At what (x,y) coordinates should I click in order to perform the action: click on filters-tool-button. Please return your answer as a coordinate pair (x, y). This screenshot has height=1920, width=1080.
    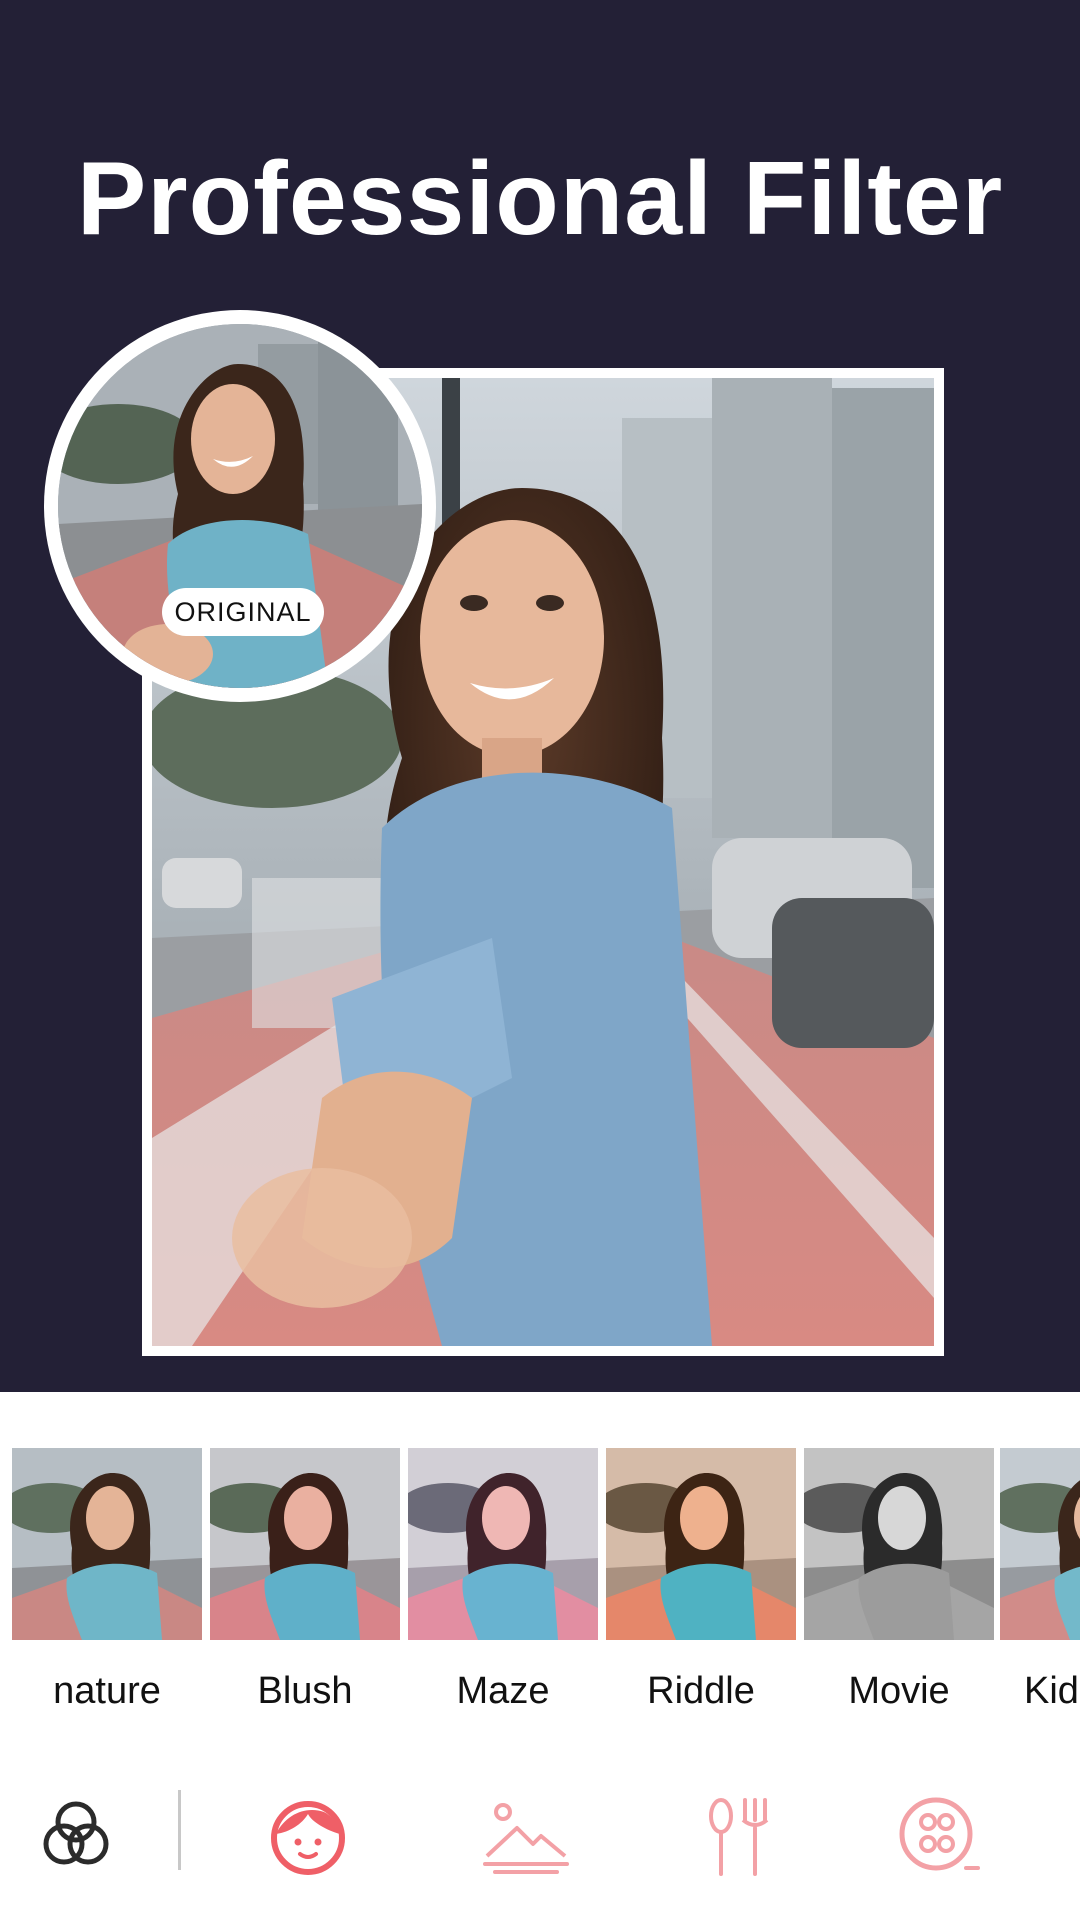
    Looking at the image, I should click on (76, 1836).